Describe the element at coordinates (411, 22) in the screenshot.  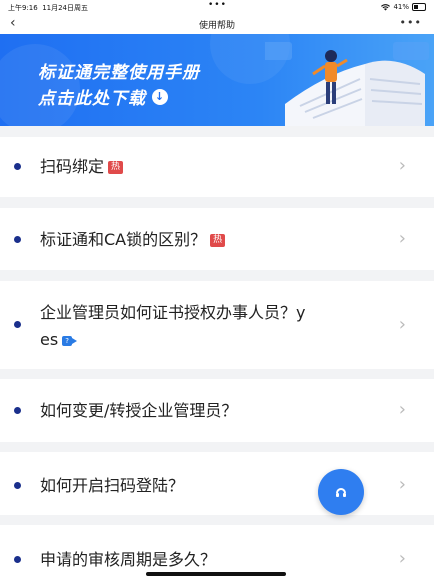
I see `more-options-button: •••` at that location.